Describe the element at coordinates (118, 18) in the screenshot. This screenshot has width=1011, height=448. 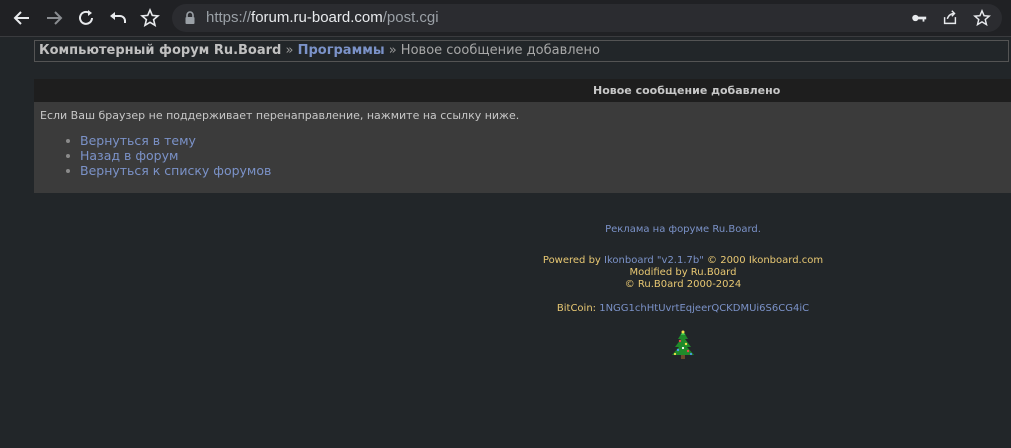
I see `undo-icon` at that location.